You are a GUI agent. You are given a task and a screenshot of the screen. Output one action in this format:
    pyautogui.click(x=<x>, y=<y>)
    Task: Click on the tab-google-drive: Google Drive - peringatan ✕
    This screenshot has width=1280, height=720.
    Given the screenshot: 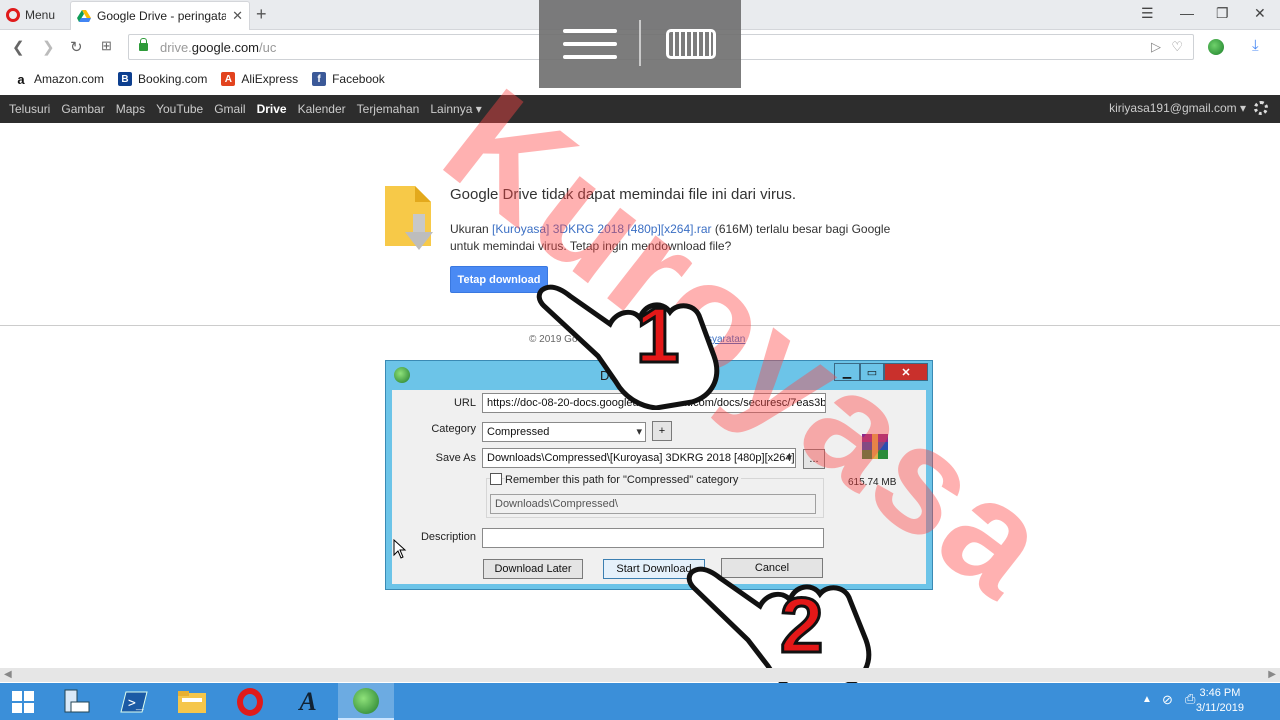 What is the action you would take?
    pyautogui.click(x=160, y=15)
    